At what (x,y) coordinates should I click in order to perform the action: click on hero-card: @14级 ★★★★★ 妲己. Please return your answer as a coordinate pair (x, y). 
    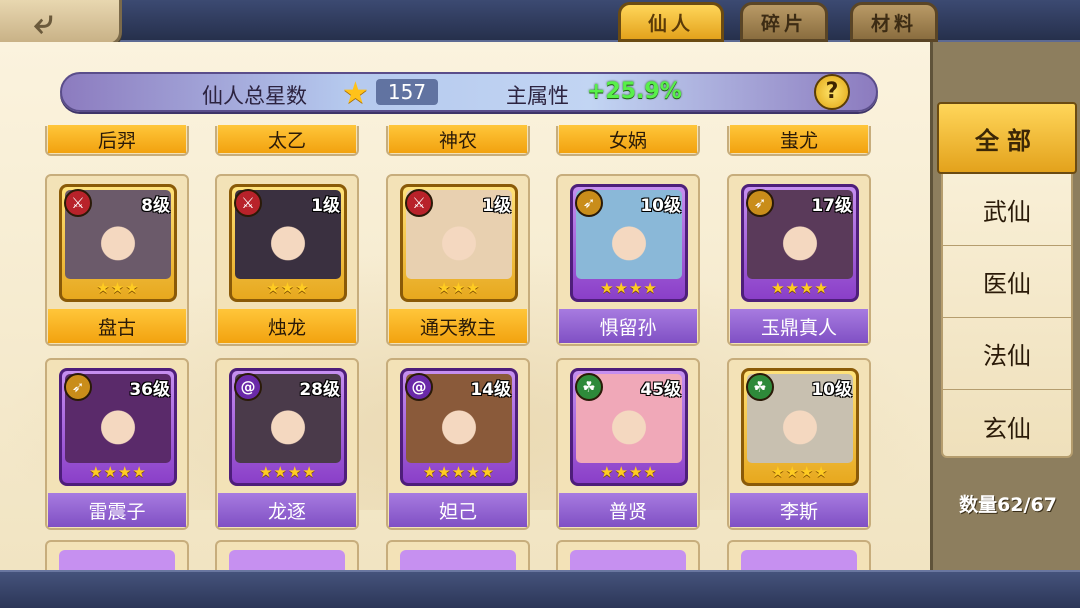
    Looking at the image, I should click on (458, 444).